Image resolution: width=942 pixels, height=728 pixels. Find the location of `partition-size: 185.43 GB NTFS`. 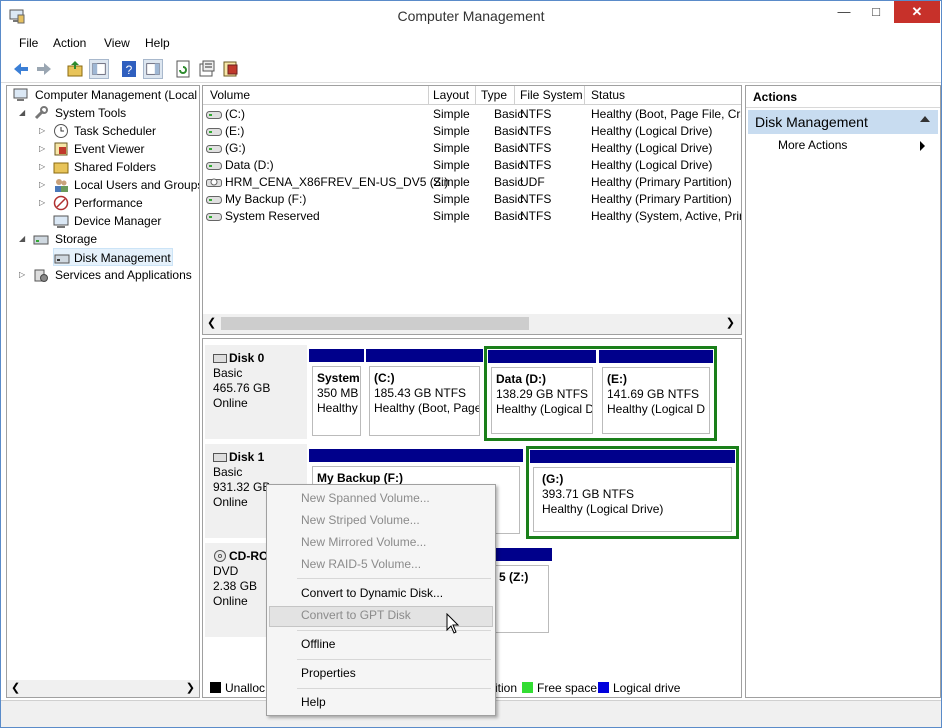

partition-size: 185.43 GB NTFS is located at coordinates (420, 393).